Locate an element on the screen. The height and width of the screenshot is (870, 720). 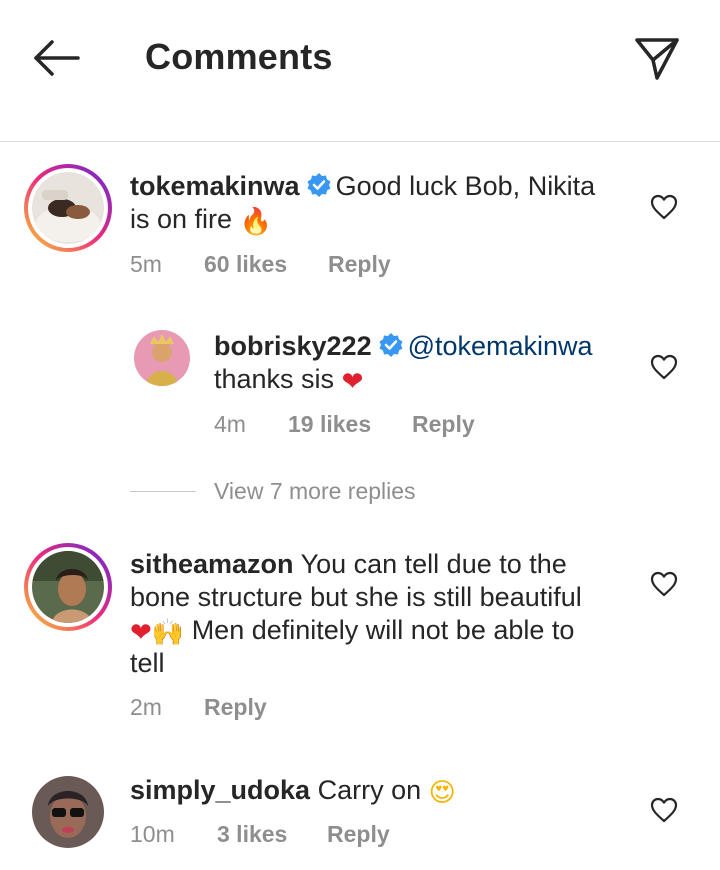
likes-count: 19 likes is located at coordinates (350, 424).